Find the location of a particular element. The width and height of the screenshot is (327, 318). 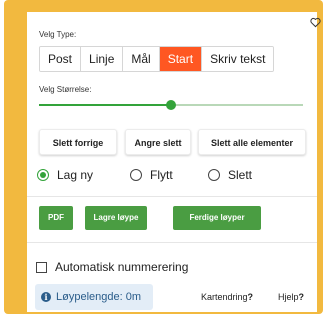

auto-numbering-label: Automatisk nummerering is located at coordinates (122, 267).